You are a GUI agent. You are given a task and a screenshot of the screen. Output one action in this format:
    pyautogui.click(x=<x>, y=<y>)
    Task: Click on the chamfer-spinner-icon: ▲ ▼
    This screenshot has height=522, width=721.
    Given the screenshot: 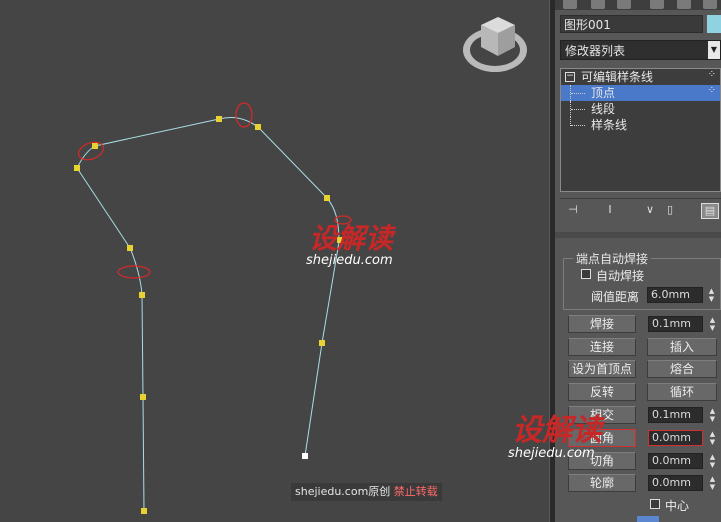 What is the action you would take?
    pyautogui.click(x=712, y=461)
    